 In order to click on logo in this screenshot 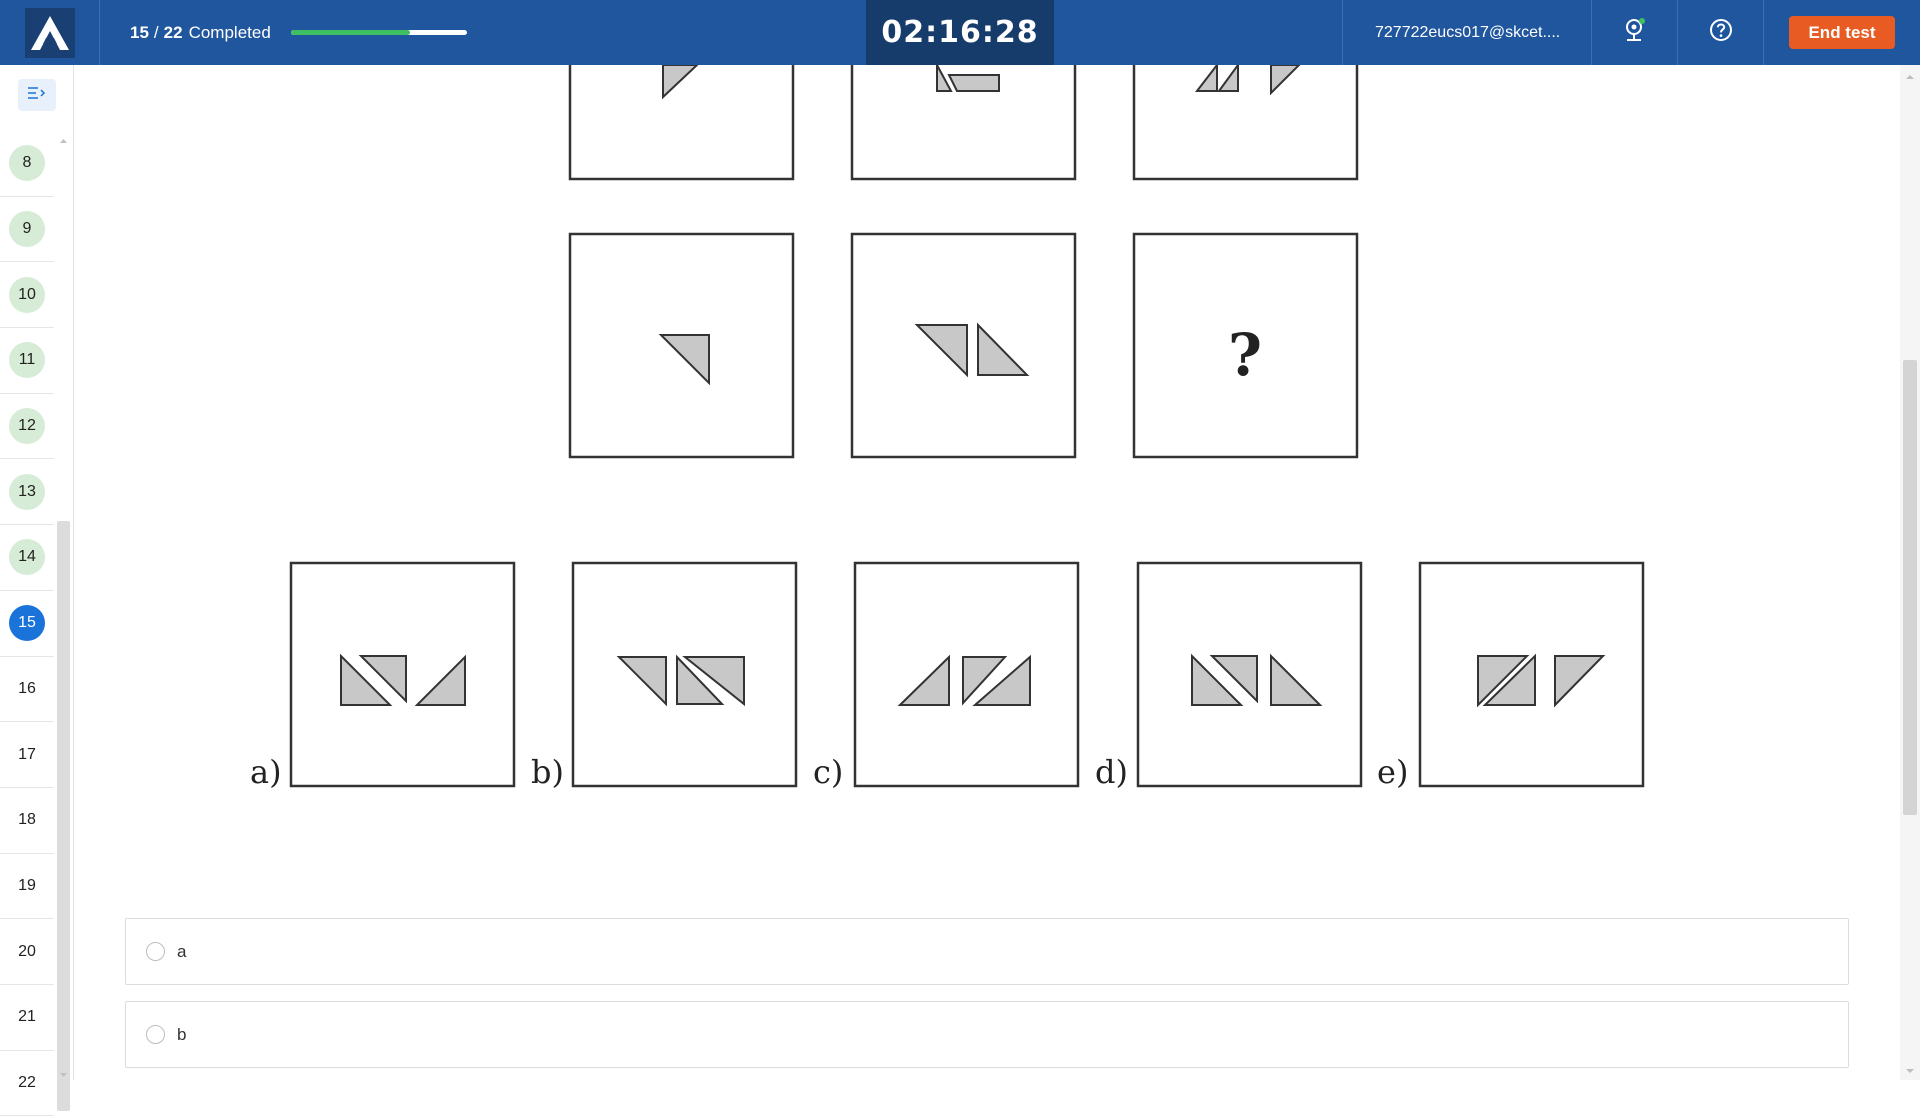, I will do `click(50, 32)`.